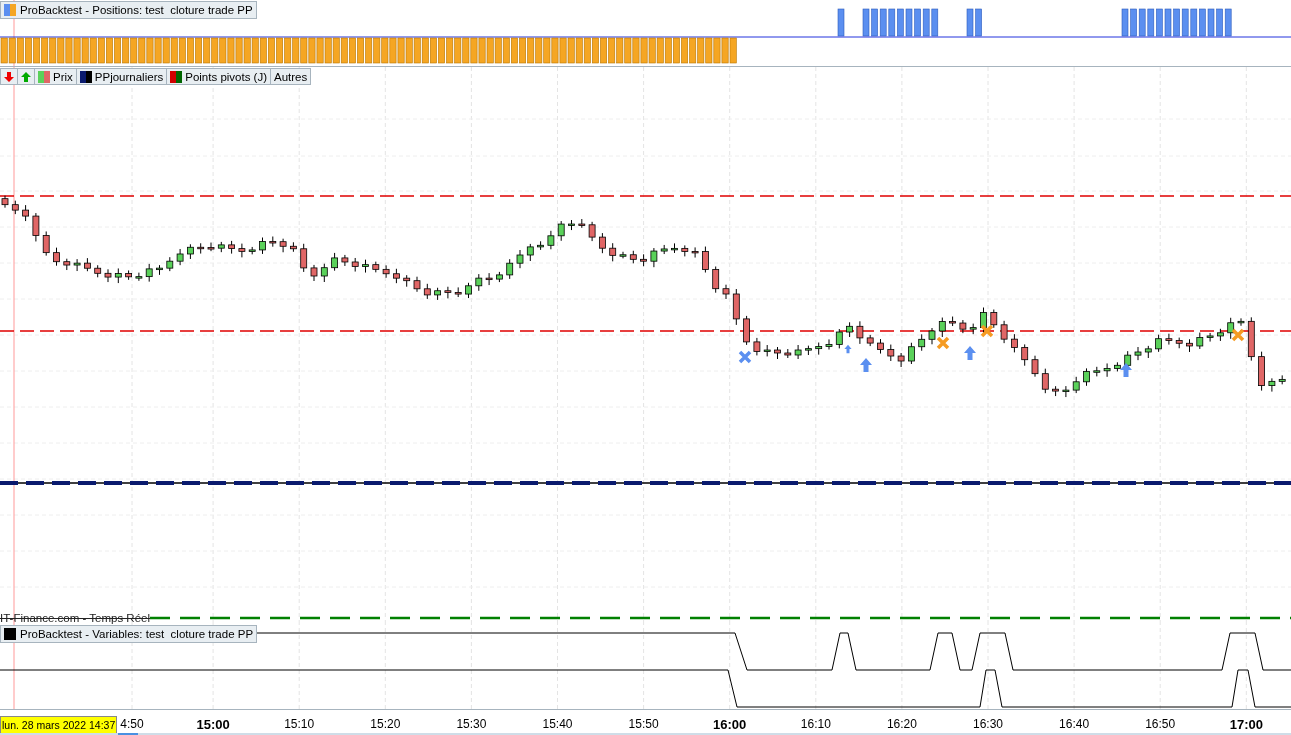  I want to click on legend-item: Points pivots (J), so click(219, 76).